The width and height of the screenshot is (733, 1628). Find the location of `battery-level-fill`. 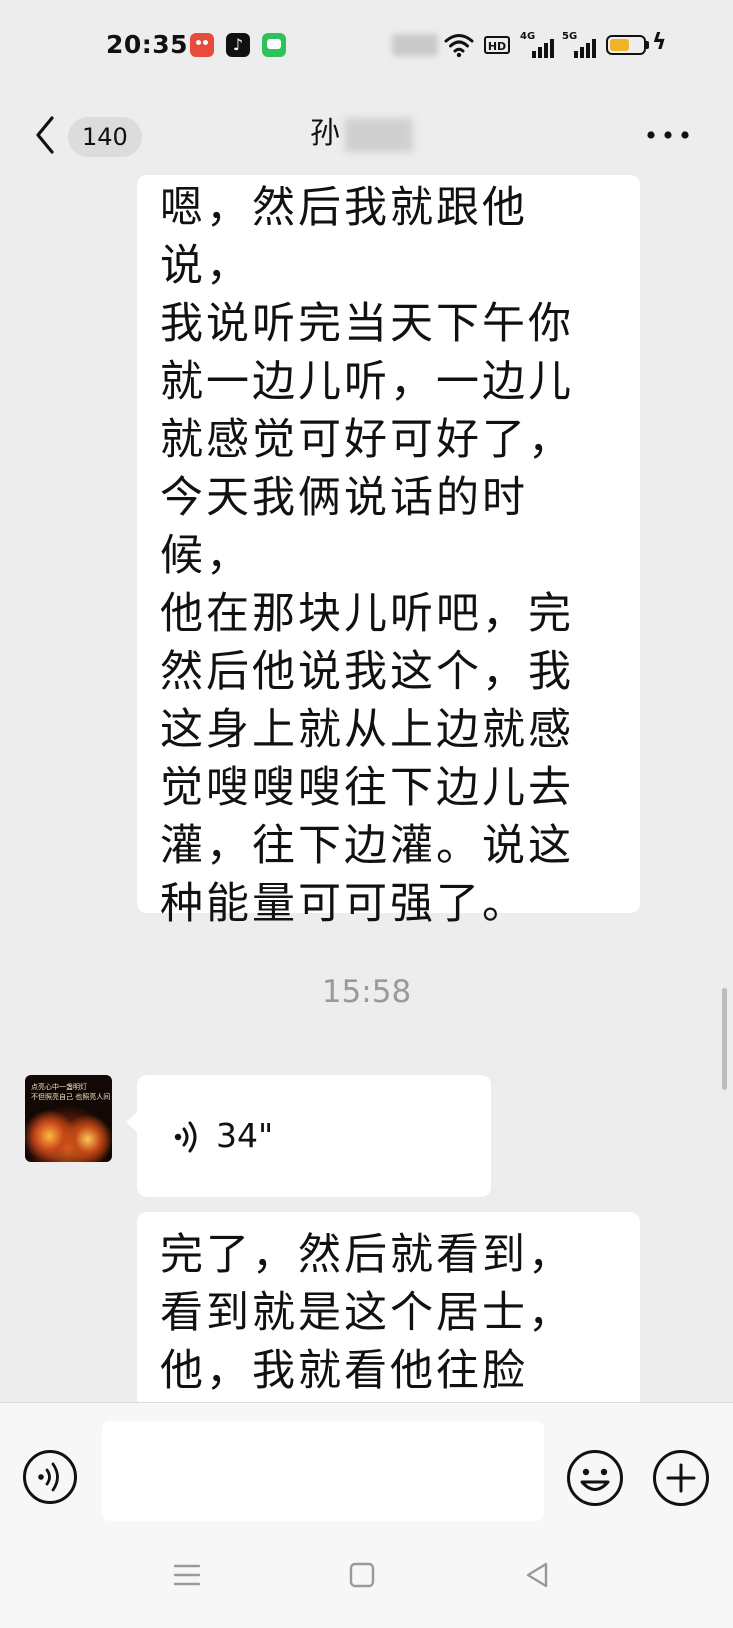

battery-level-fill is located at coordinates (619, 45).